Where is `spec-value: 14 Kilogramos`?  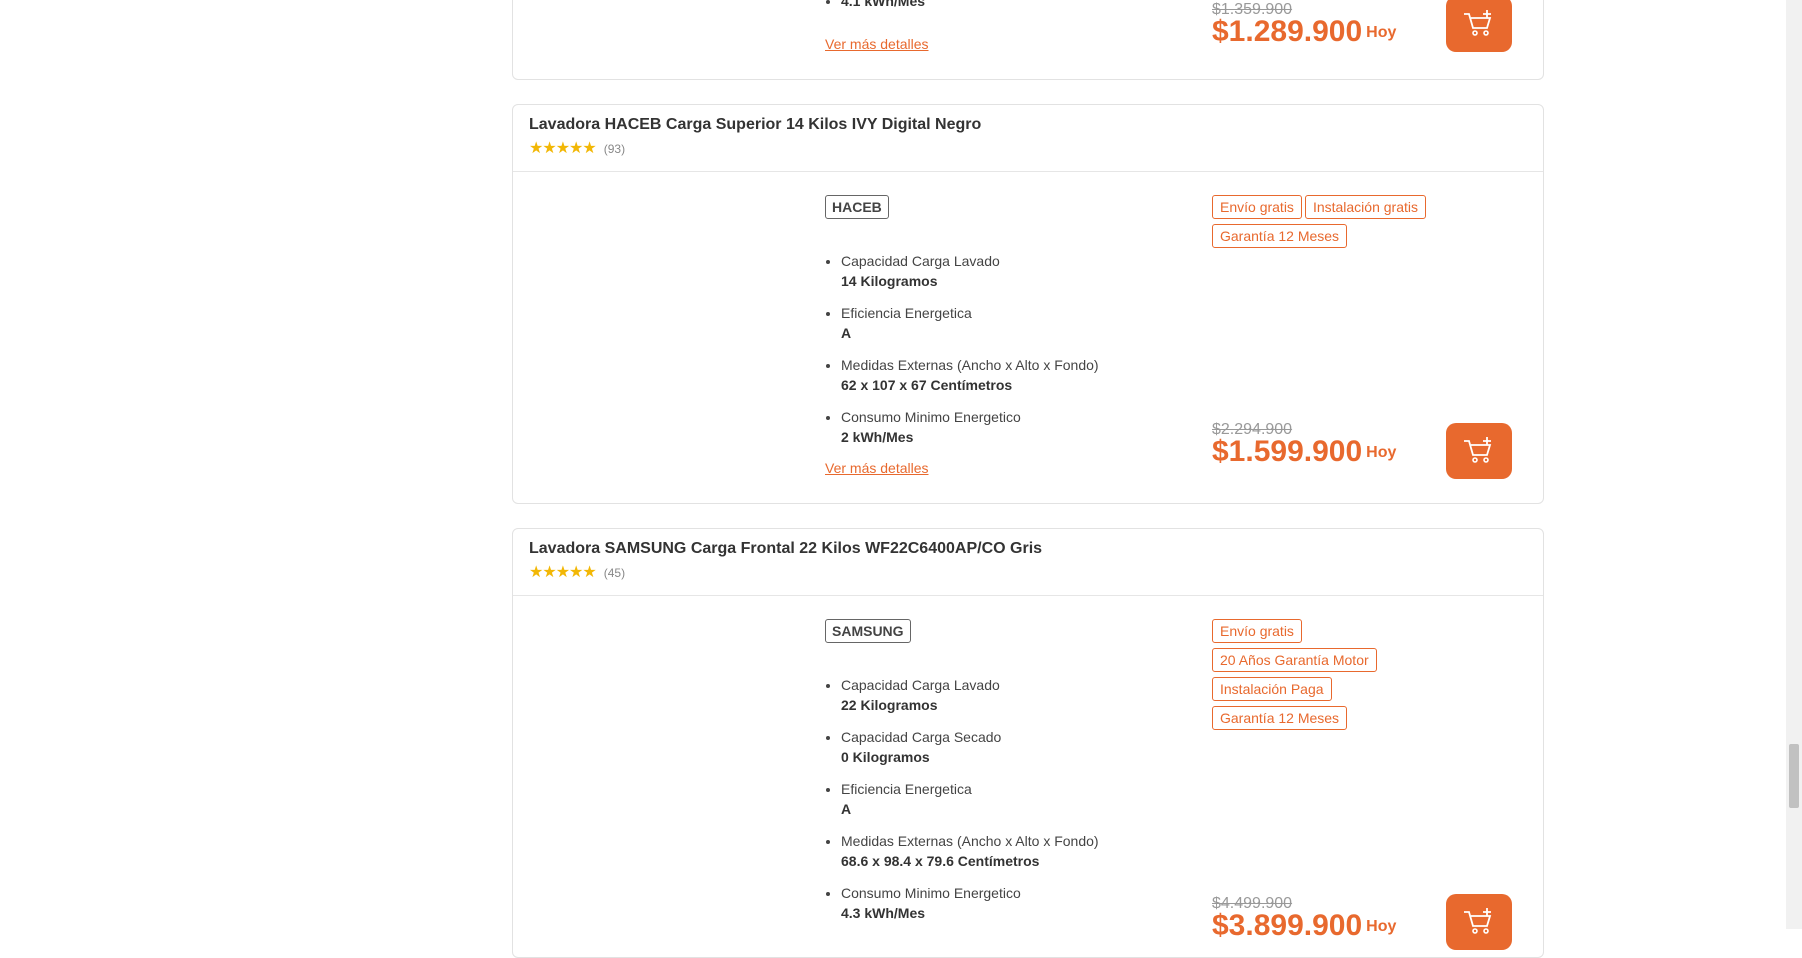
spec-value: 14 Kilogramos is located at coordinates (889, 281).